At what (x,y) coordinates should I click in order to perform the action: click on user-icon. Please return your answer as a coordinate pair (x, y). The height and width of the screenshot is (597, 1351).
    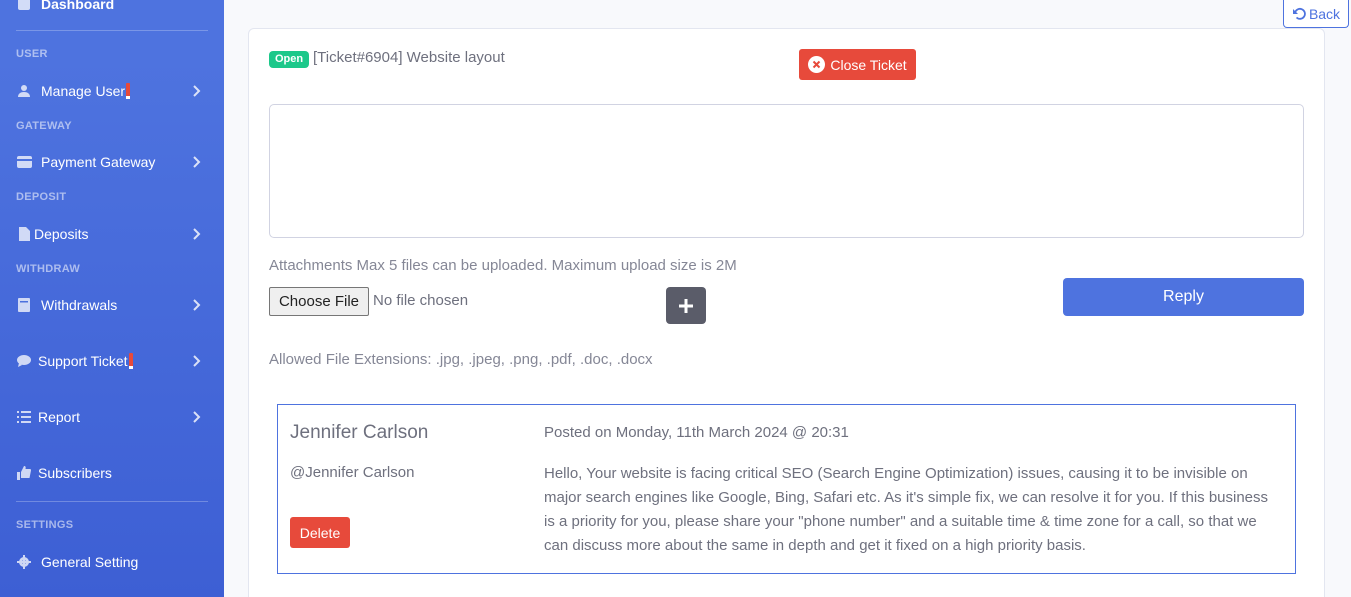
    Looking at the image, I should click on (24, 91).